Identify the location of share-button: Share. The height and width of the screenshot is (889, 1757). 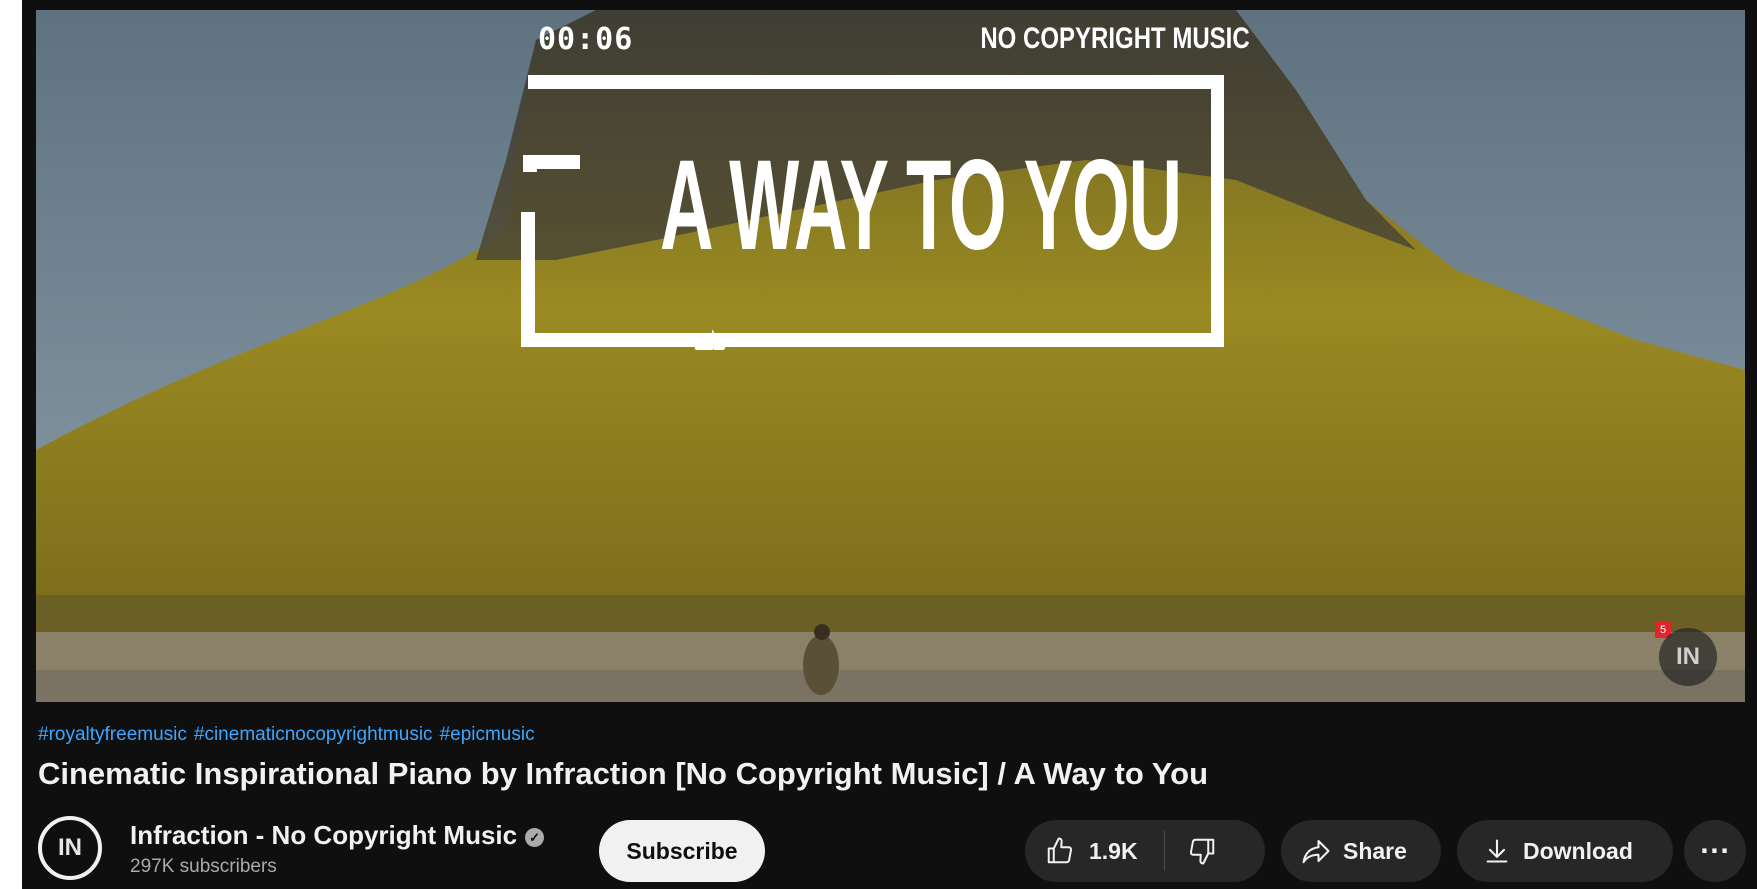
(1361, 851).